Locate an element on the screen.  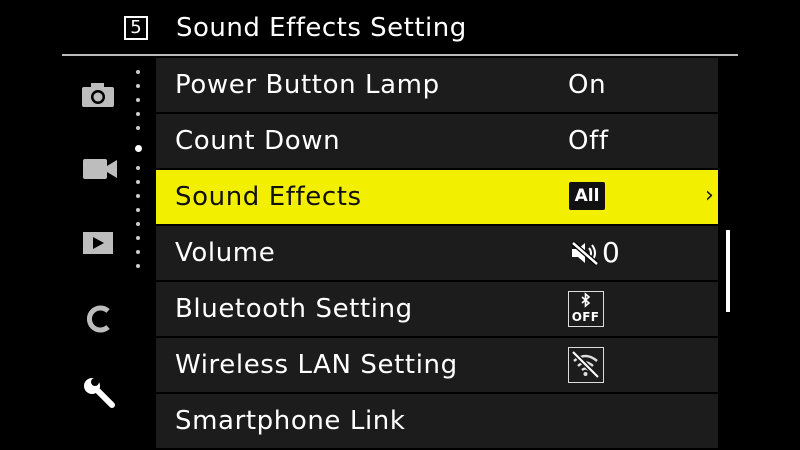
wifi-off-icon is located at coordinates (586, 365).